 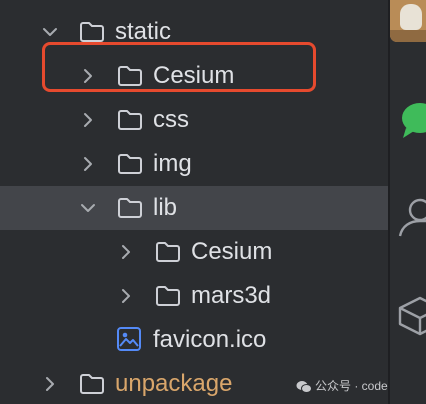 I want to click on tree-row-lib: lib, so click(x=194, y=208).